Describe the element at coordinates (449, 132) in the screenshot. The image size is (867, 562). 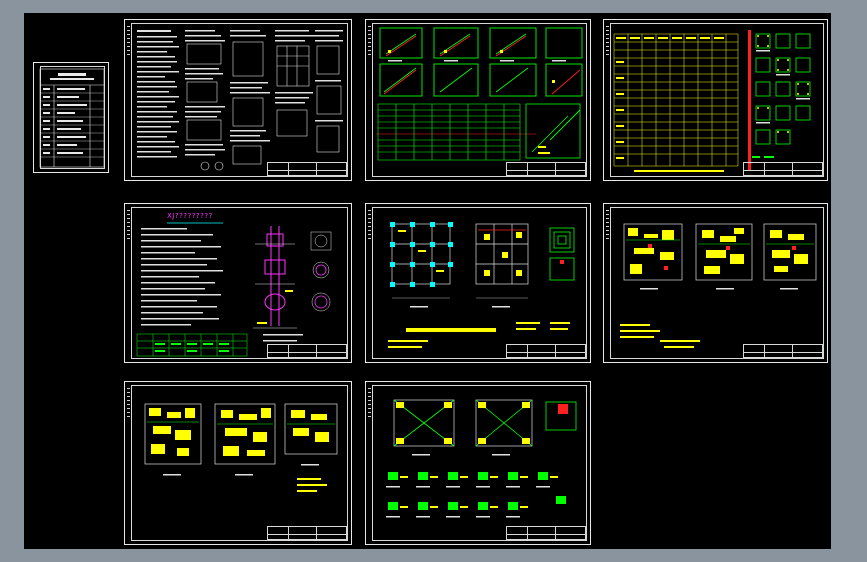
I see `rebar-table` at that location.